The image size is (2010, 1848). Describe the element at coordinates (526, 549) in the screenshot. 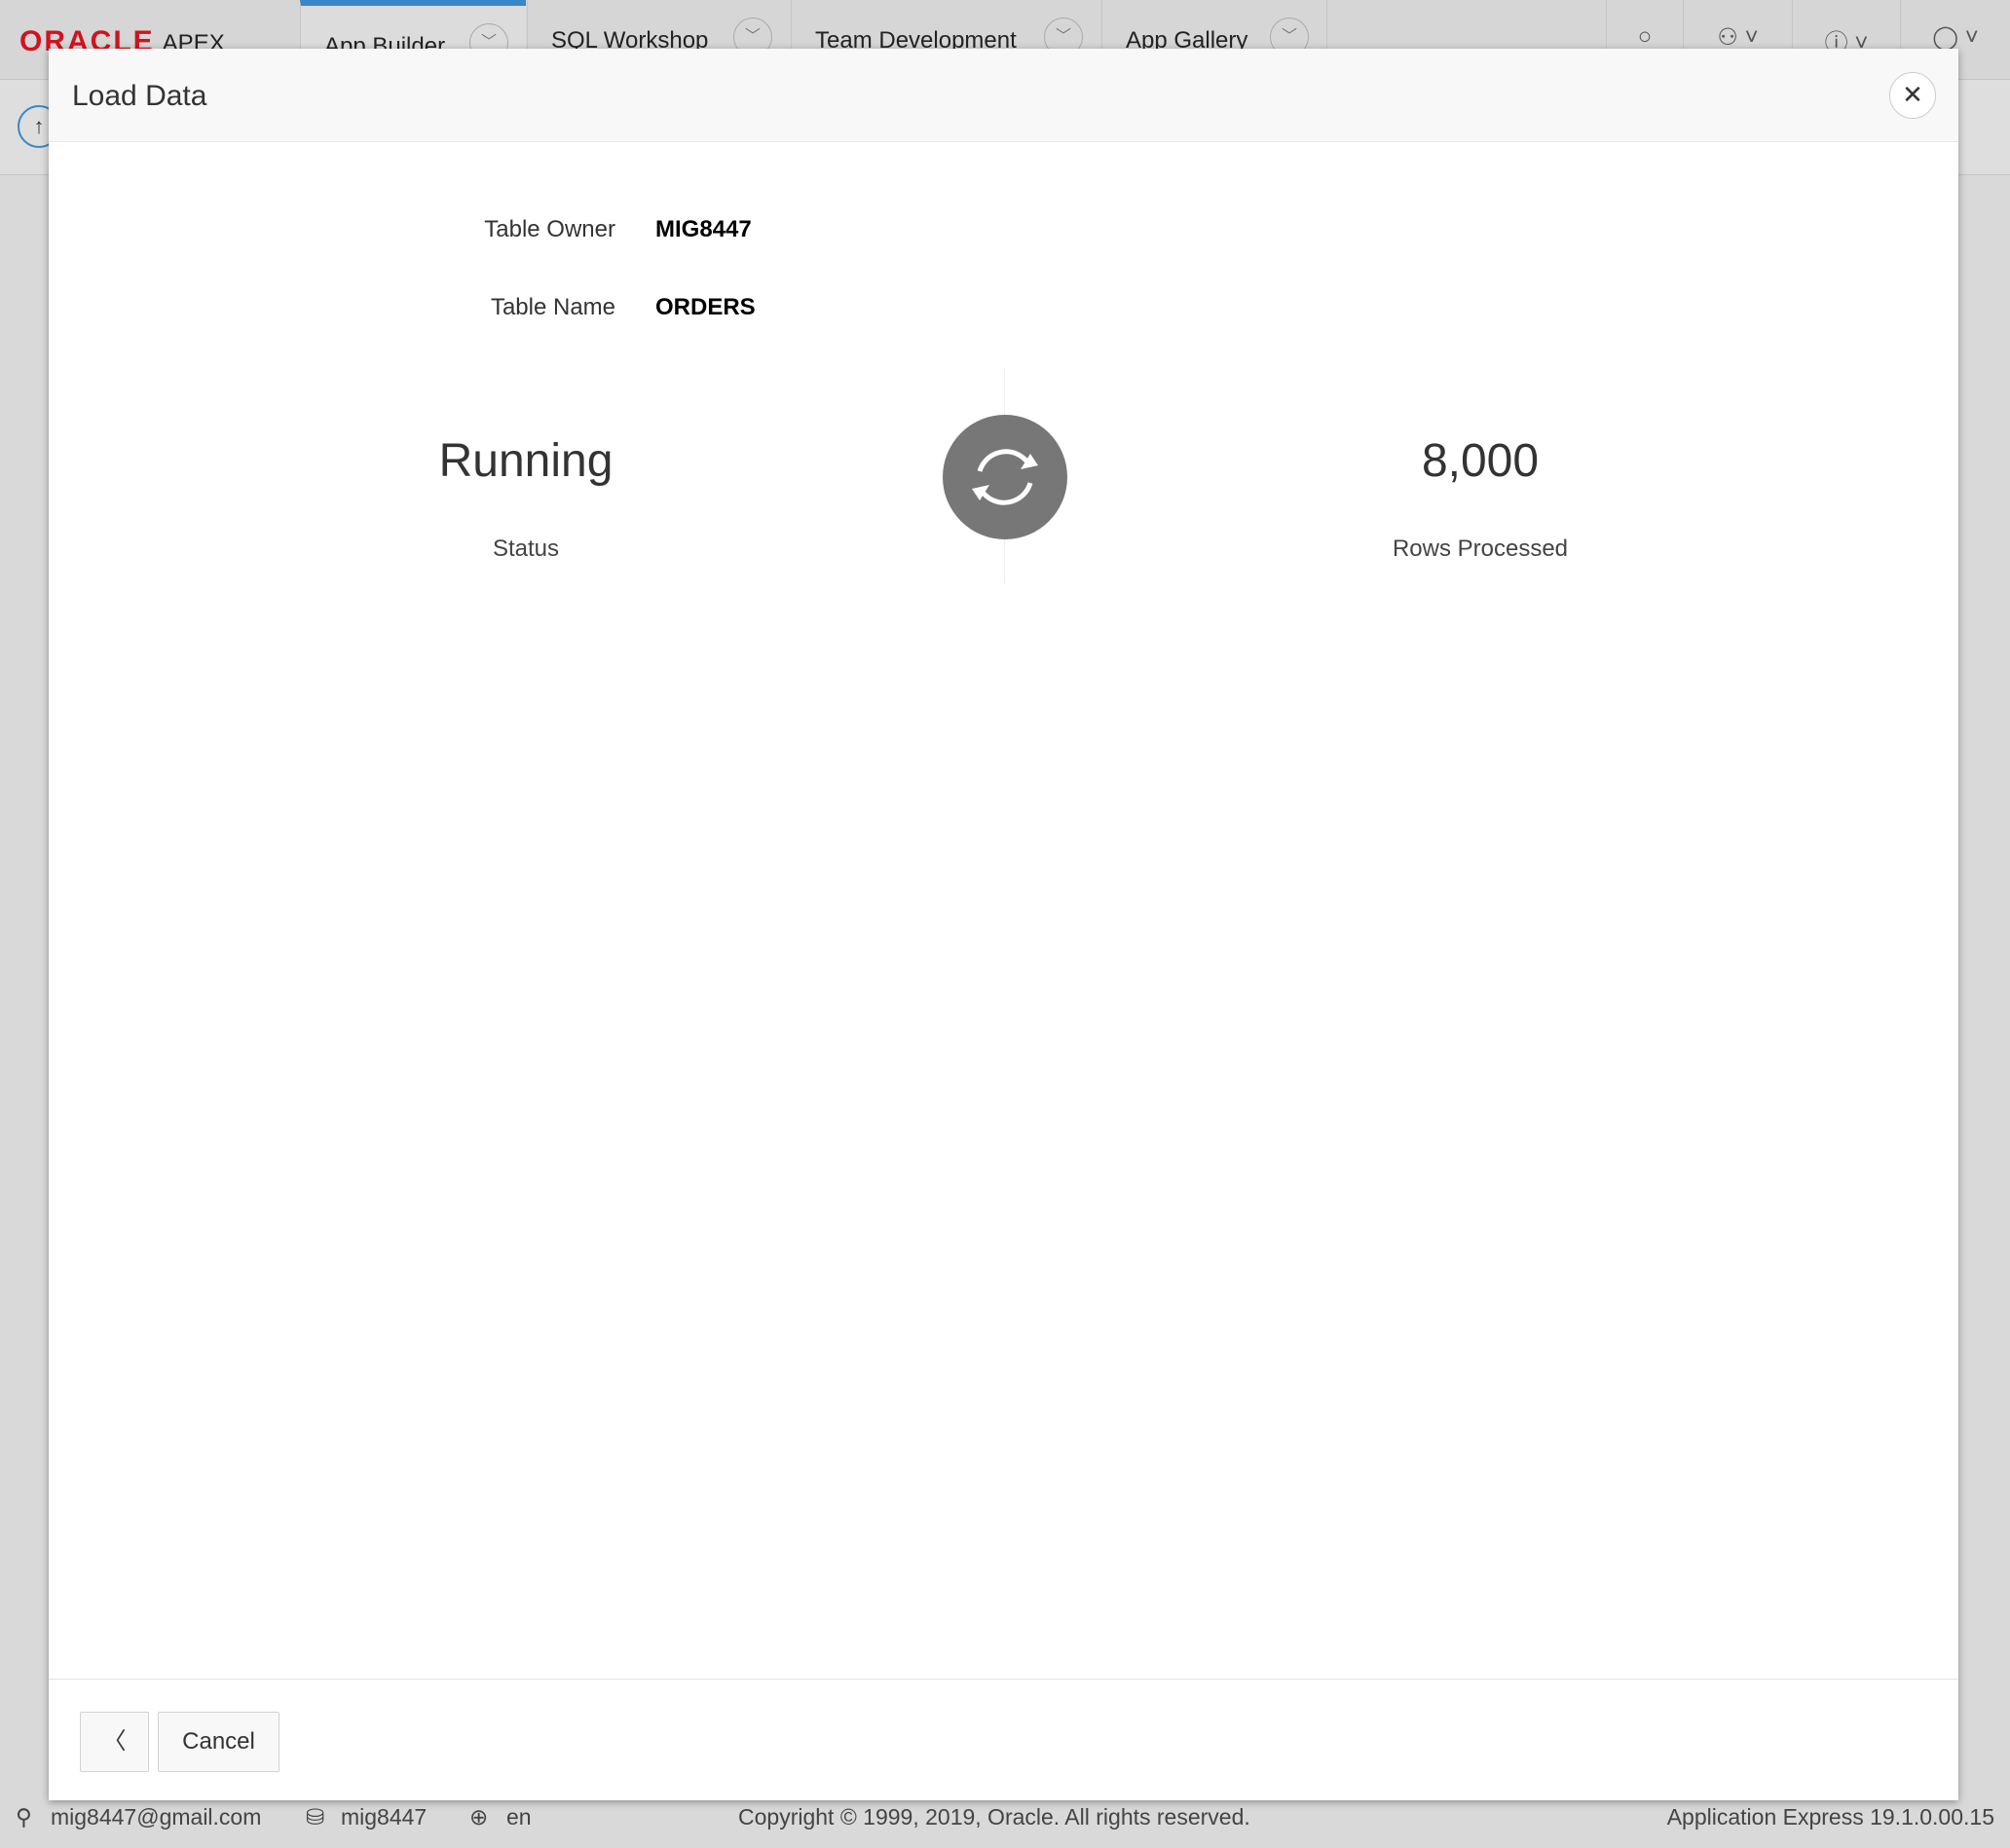

I see `status-label: Status` at that location.